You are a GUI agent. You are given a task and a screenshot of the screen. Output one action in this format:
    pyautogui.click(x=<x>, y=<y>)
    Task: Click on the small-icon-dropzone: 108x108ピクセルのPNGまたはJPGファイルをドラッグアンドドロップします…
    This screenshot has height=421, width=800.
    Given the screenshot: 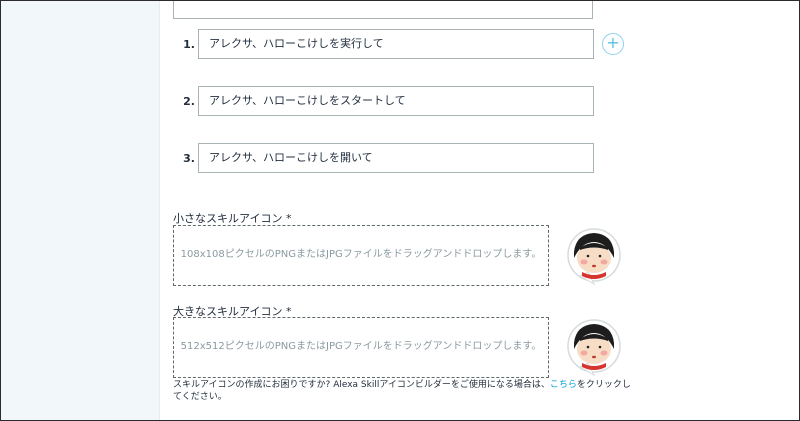 What is the action you would take?
    pyautogui.click(x=361, y=255)
    